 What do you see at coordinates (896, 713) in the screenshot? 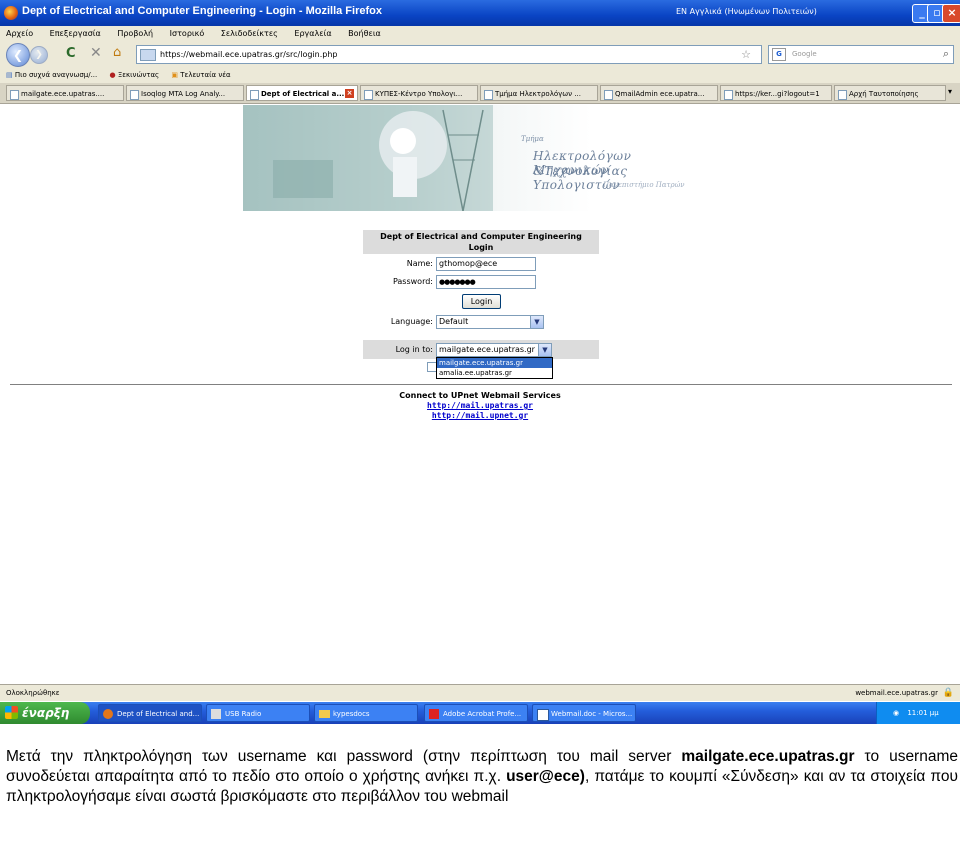
I see `network-icon: ◉` at bounding box center [896, 713].